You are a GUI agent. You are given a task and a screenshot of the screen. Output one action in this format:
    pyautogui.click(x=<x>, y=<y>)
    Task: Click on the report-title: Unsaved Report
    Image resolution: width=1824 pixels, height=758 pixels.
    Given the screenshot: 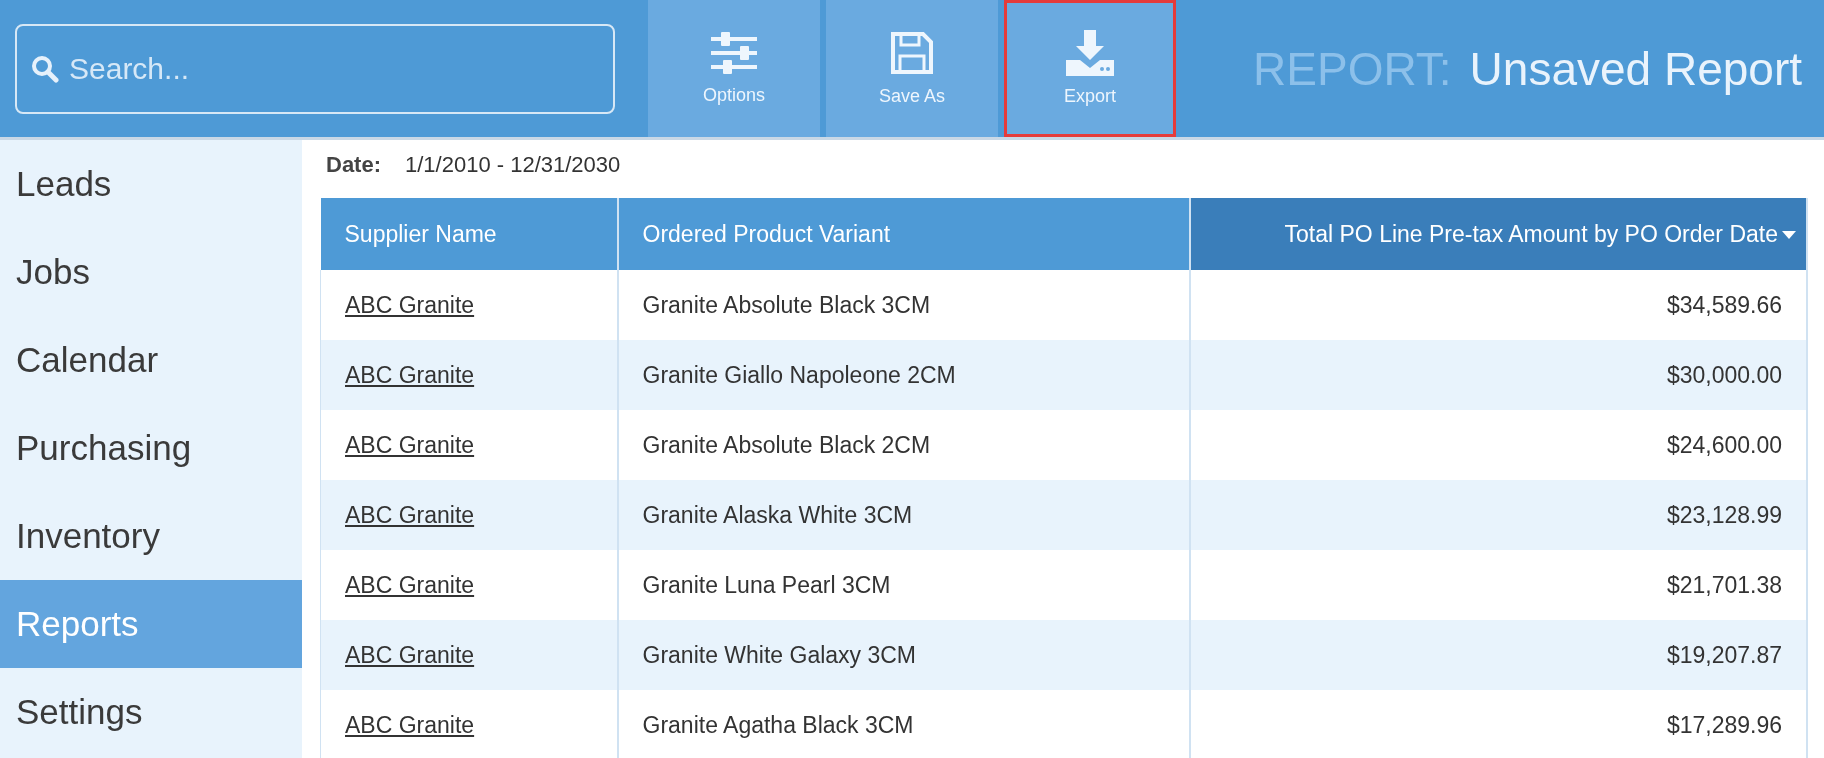 What is the action you would take?
    pyautogui.click(x=1635, y=68)
    